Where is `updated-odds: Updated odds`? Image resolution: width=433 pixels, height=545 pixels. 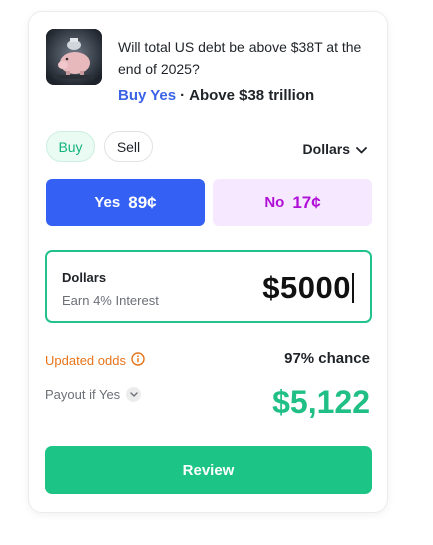
updated-odds: Updated odds is located at coordinates (95, 360).